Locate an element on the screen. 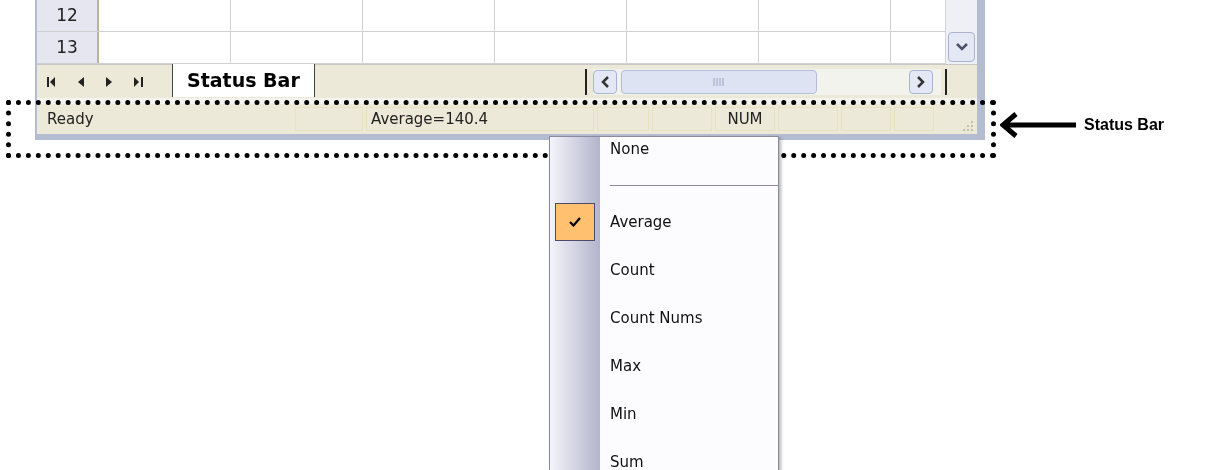 The image size is (1225, 470). resize-grip-icon is located at coordinates (967, 125).